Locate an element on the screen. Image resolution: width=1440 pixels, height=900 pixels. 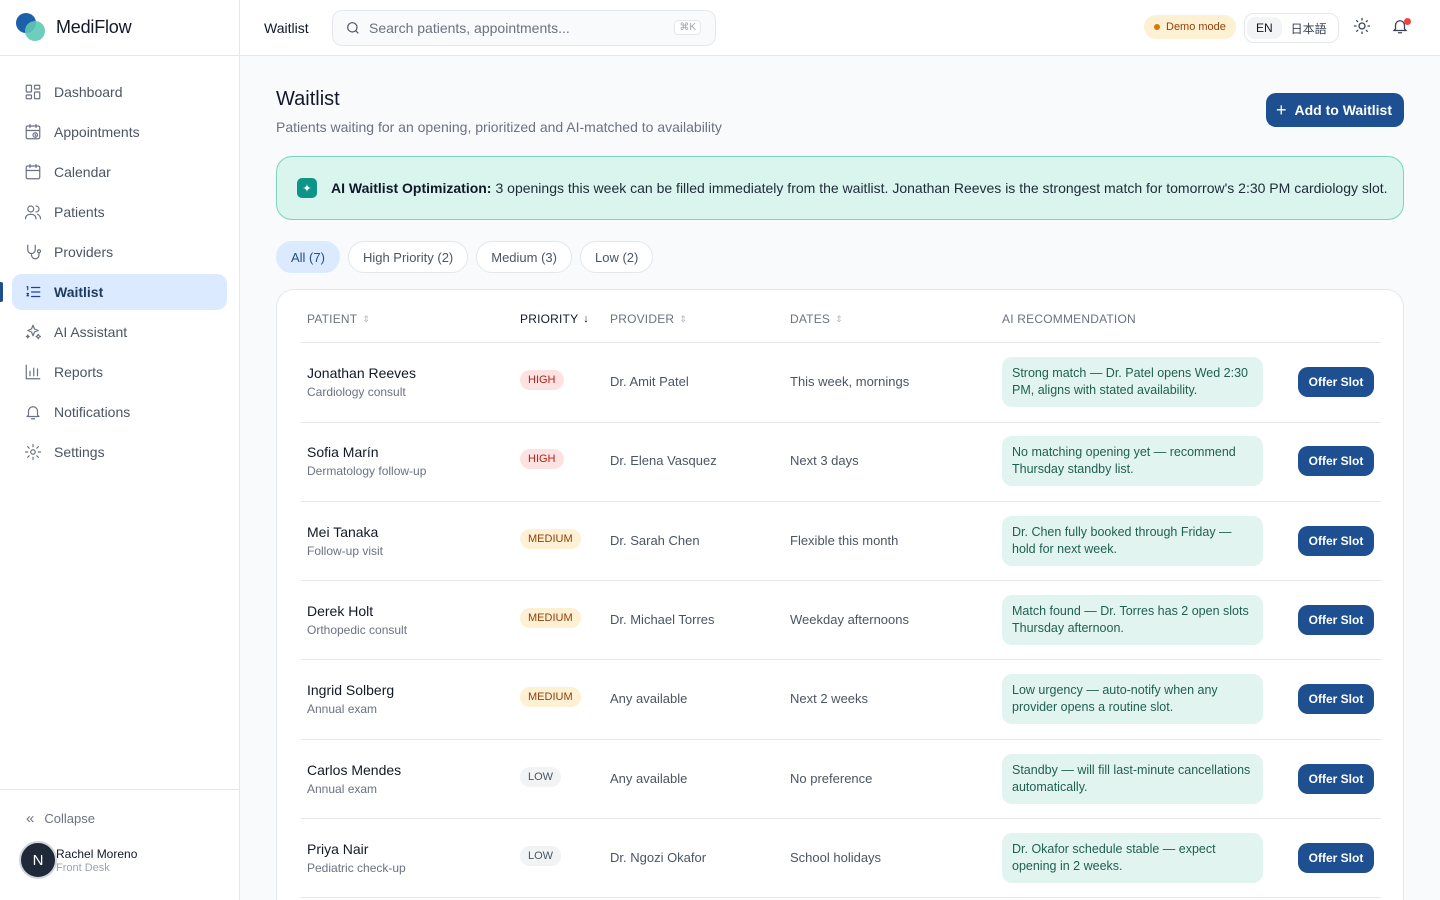
ai-banner-title: AI Waitlist Optimization: is located at coordinates (411, 188).